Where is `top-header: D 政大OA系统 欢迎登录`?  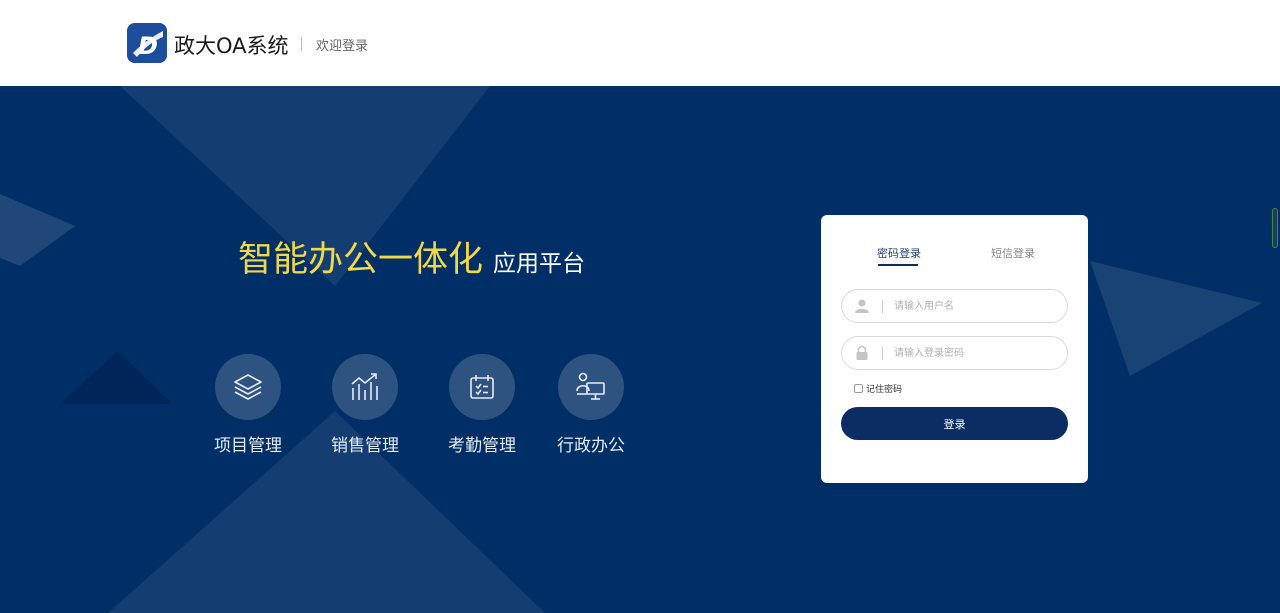
top-header: D 政大OA系统 欢迎登录 is located at coordinates (640, 43).